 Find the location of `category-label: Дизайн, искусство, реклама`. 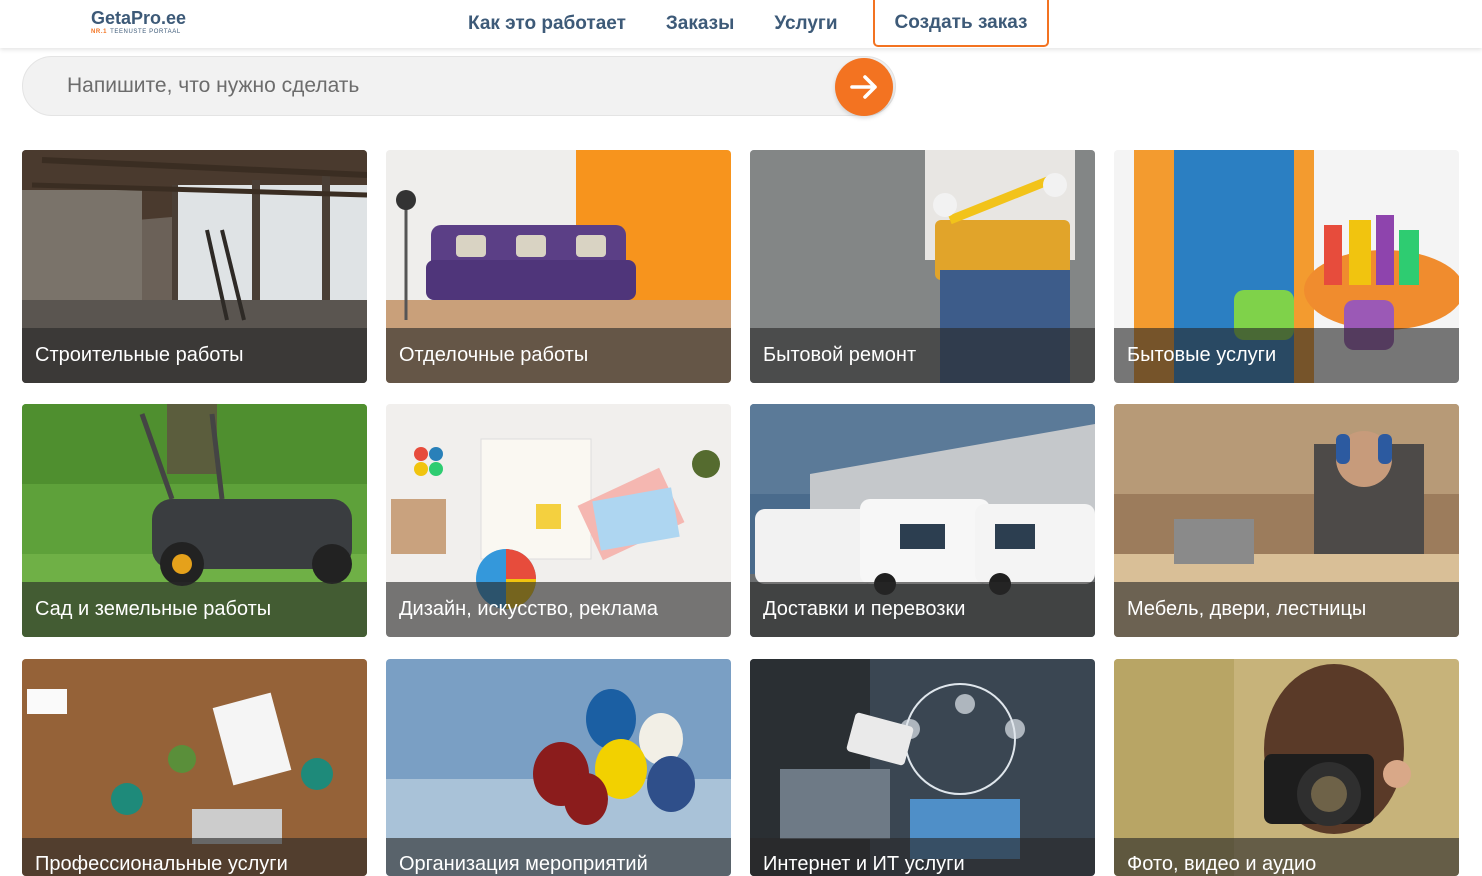

category-label: Дизайн, искусство, реклама is located at coordinates (558, 609).